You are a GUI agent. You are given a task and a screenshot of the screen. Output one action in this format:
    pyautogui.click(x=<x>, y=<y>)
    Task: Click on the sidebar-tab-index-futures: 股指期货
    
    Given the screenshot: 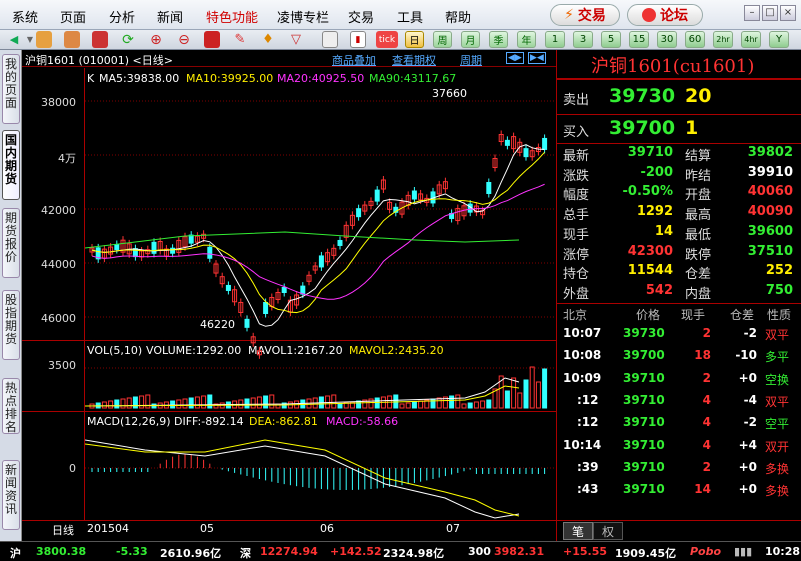 What is the action you would take?
    pyautogui.click(x=11, y=325)
    